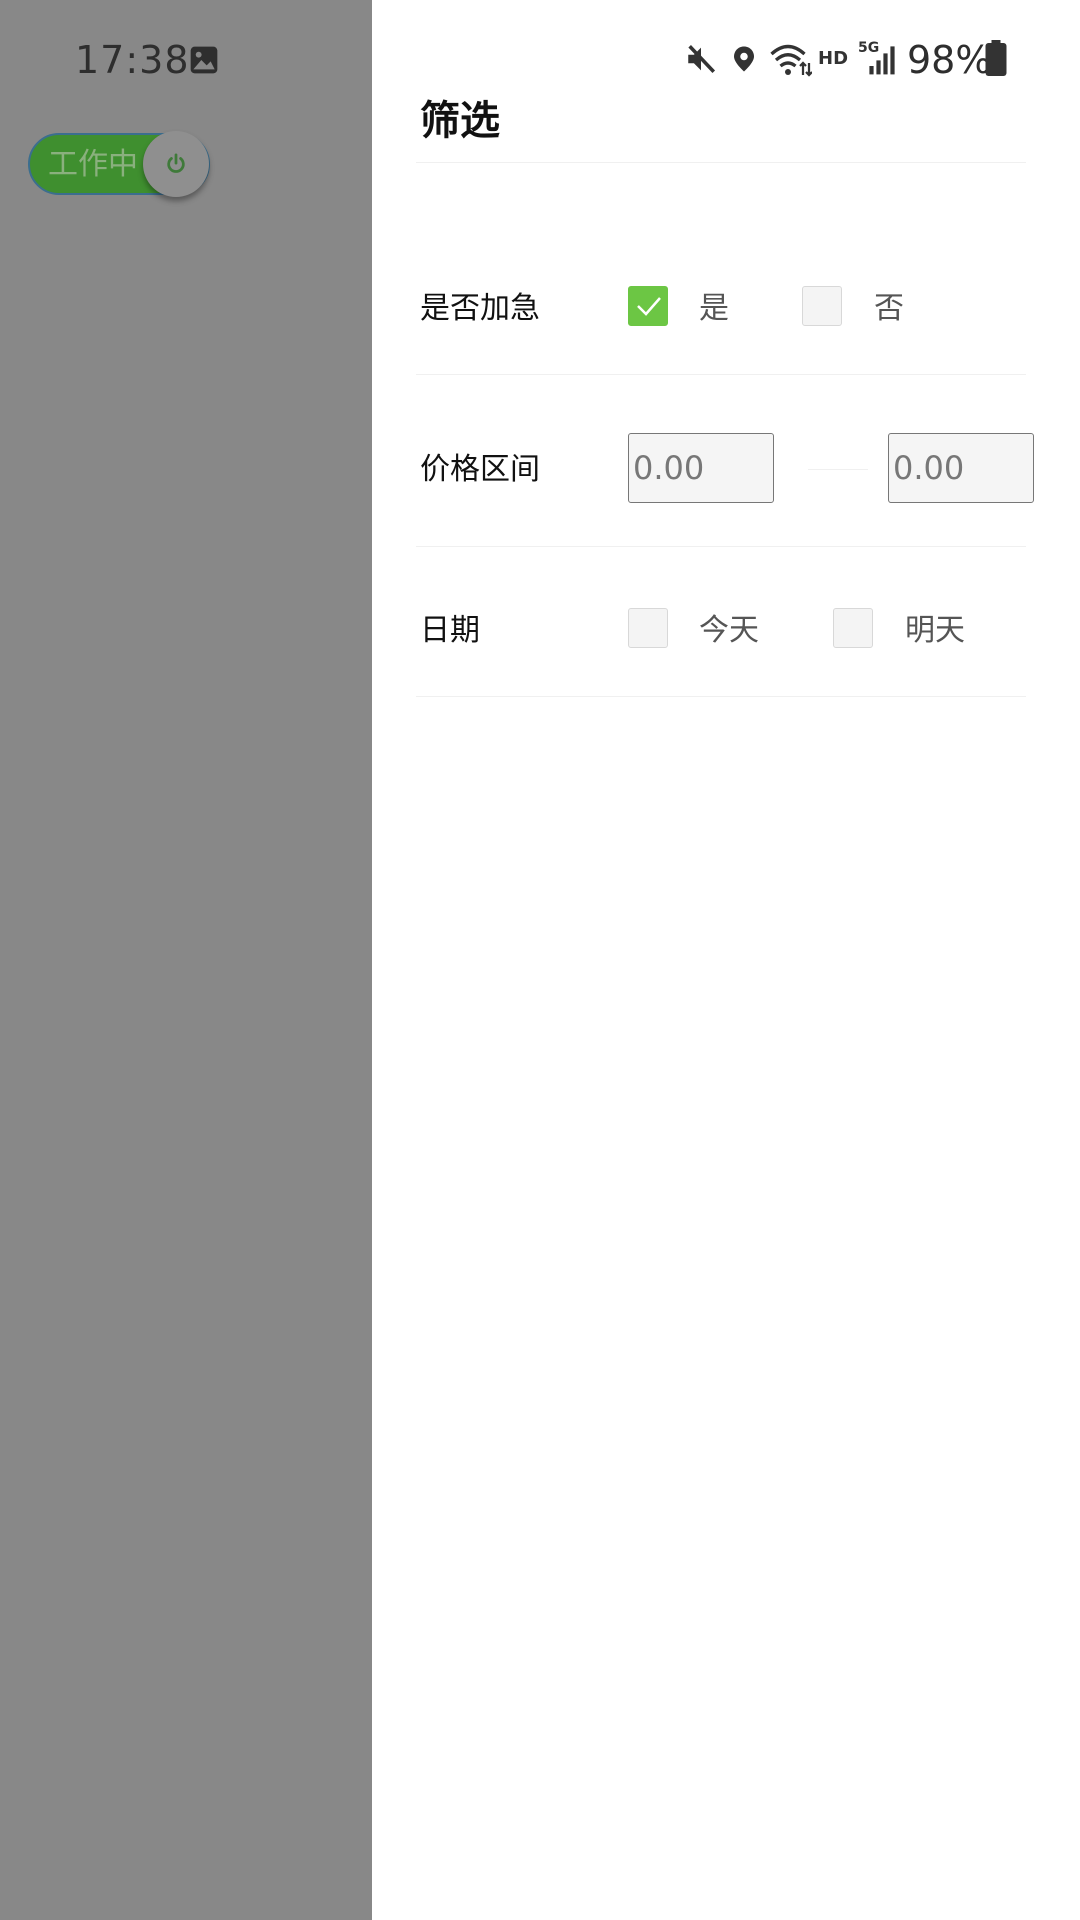  What do you see at coordinates (648, 628) in the screenshot?
I see `date-today-checkbox` at bounding box center [648, 628].